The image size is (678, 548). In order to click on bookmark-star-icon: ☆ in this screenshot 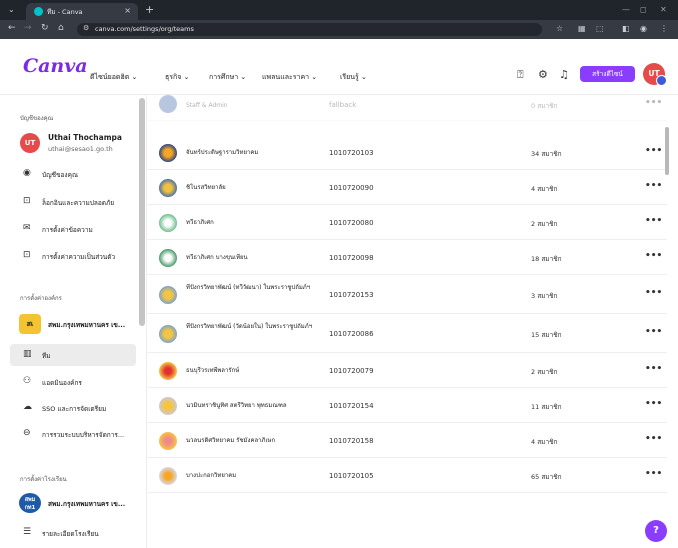, I will do `click(559, 28)`.